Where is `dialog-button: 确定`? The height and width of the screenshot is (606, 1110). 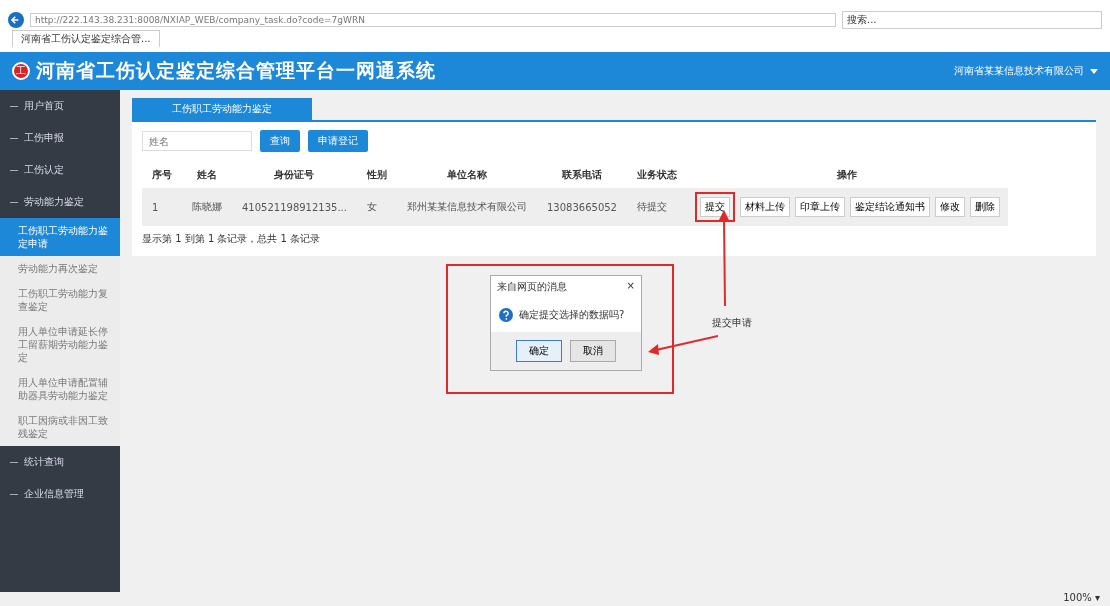 dialog-button: 确定 is located at coordinates (539, 351).